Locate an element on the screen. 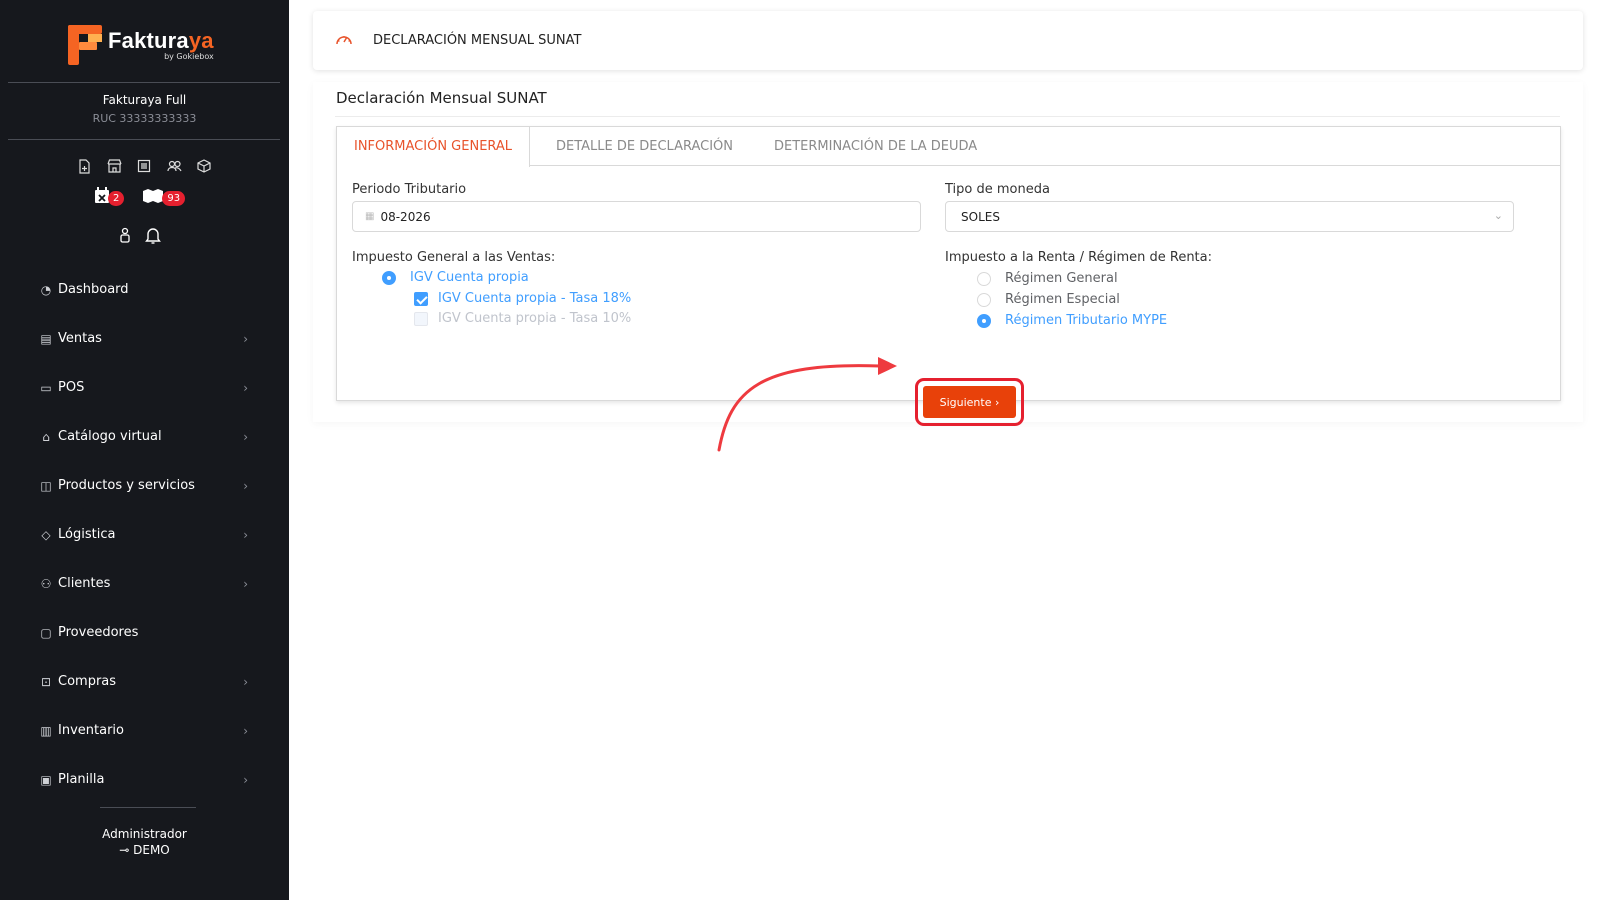  moneda-select: SOLES ⌄ is located at coordinates (1229, 216).